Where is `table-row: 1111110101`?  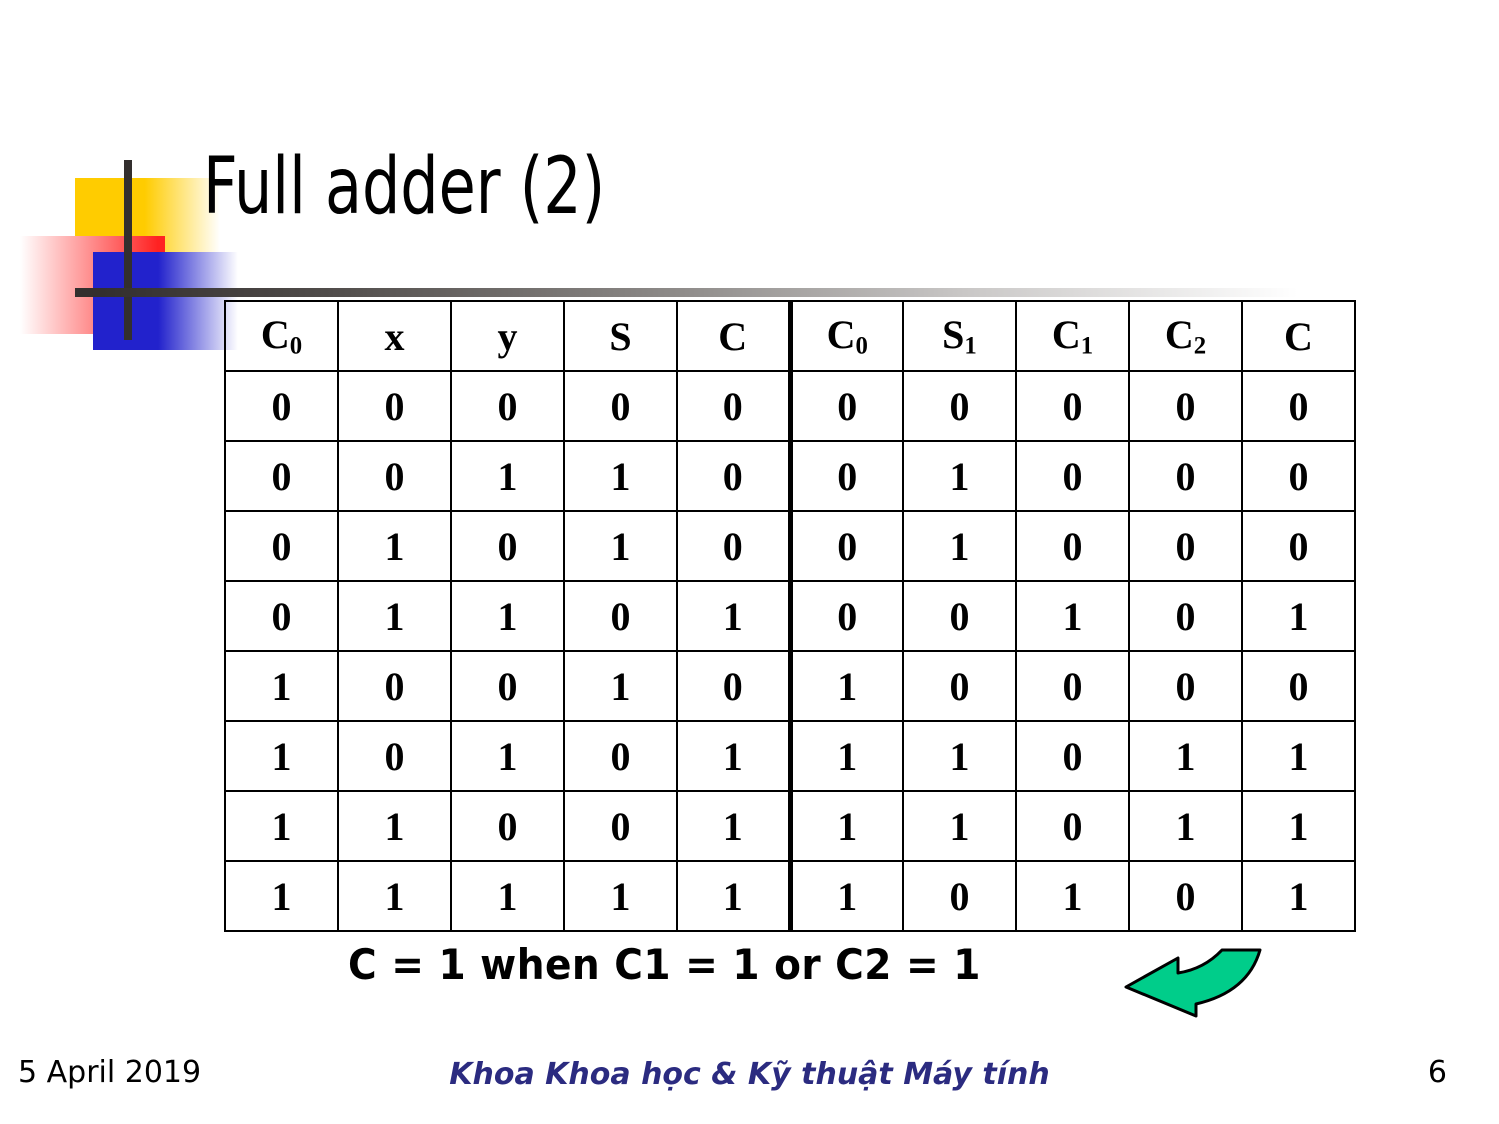 table-row: 1111110101 is located at coordinates (790, 896).